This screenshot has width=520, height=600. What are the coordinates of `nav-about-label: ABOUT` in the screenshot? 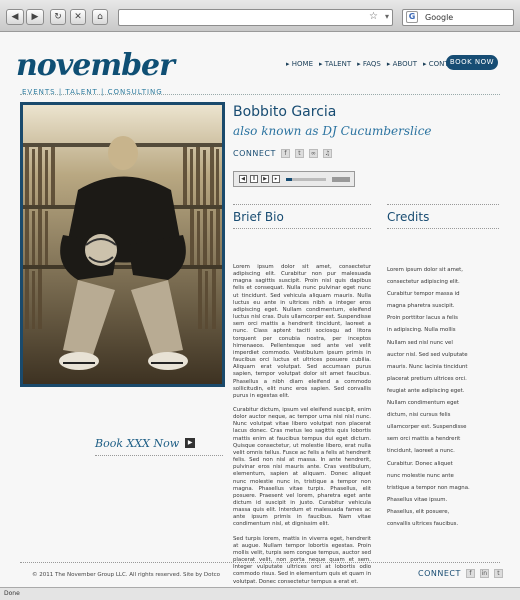 It's located at (405, 64).